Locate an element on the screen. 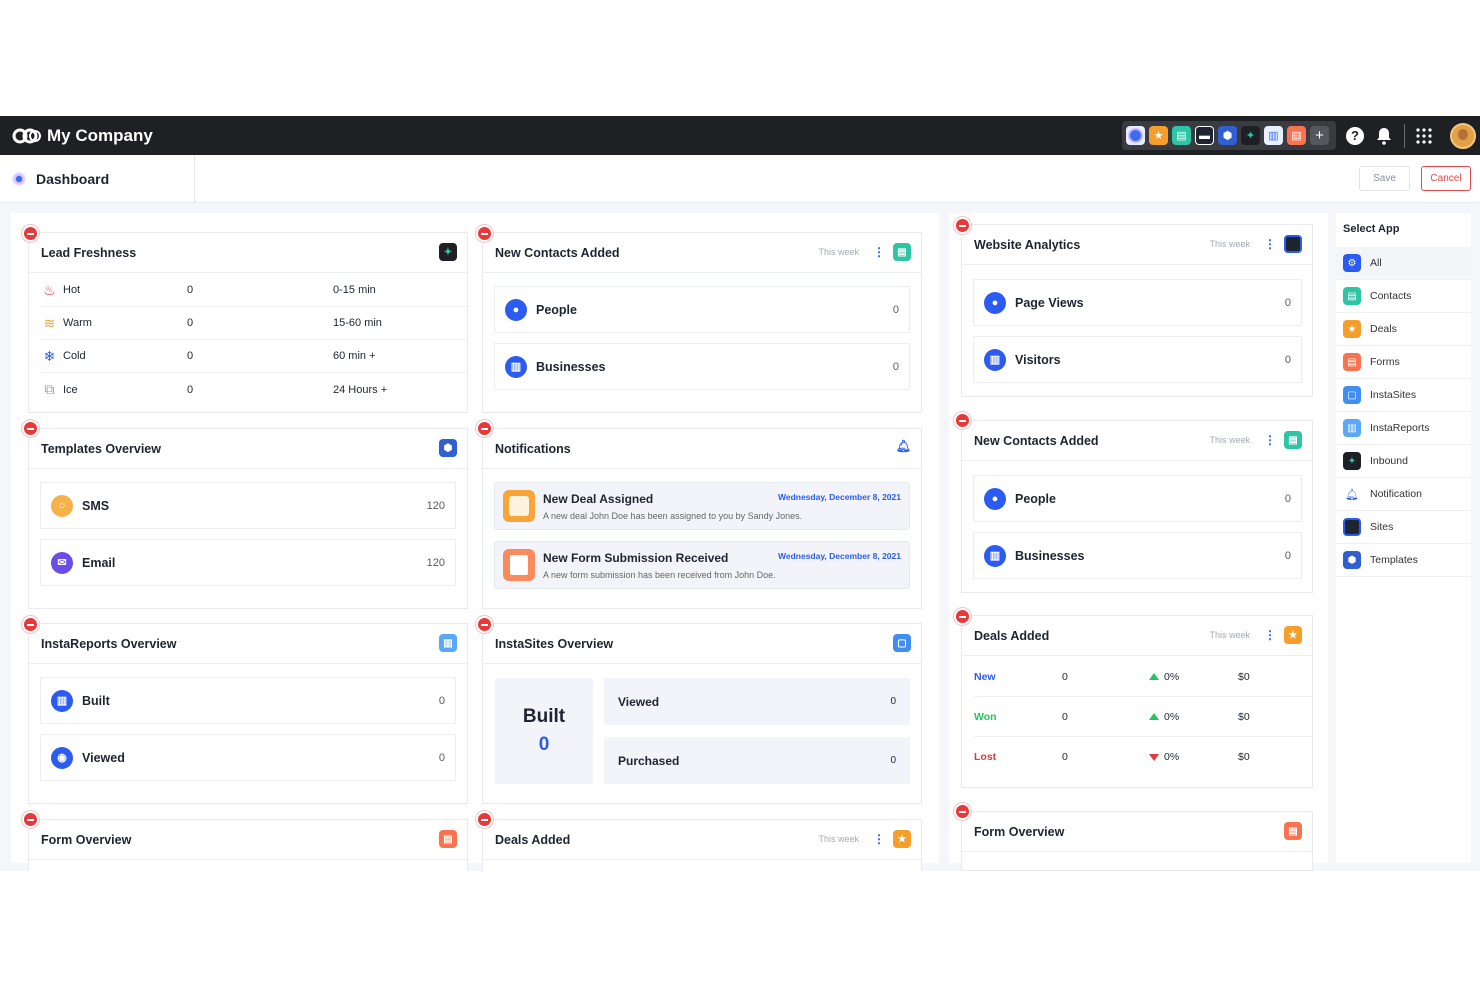 The width and height of the screenshot is (1480, 987). period-label: This week is located at coordinates (1229, 244).